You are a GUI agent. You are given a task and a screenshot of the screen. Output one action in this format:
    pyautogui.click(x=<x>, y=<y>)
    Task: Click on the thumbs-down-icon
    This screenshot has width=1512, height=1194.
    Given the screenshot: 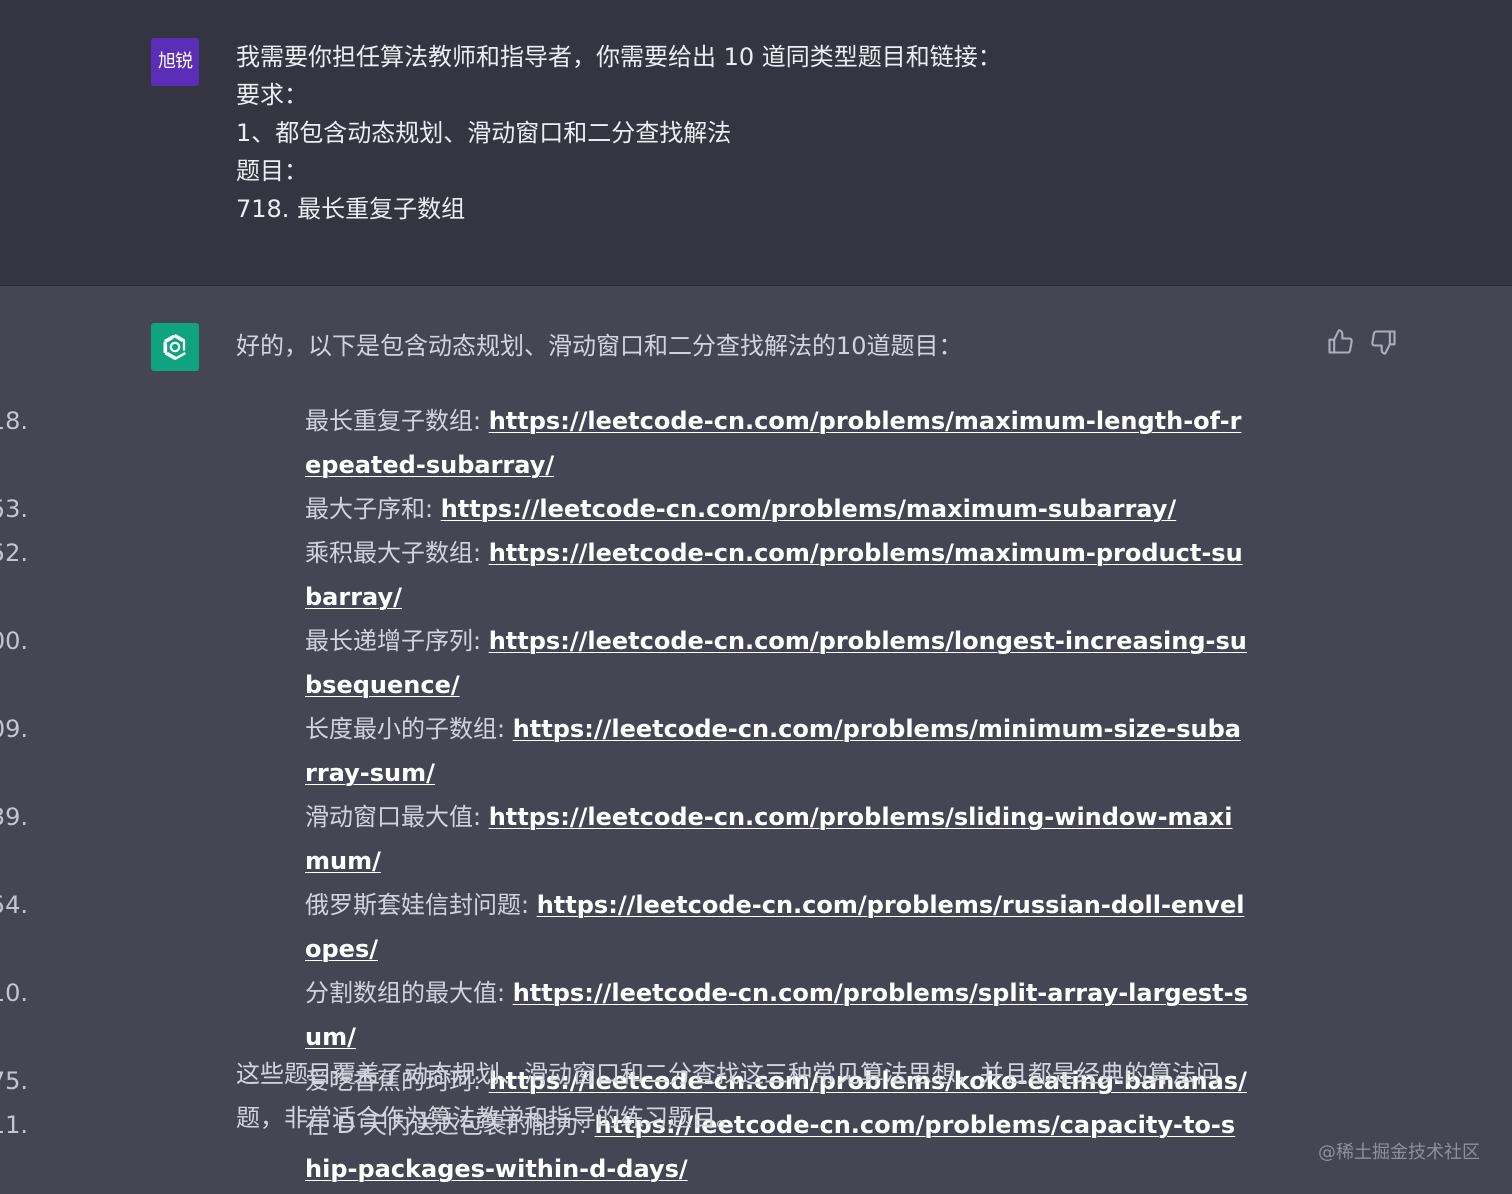 What is the action you would take?
    pyautogui.click(x=1384, y=342)
    